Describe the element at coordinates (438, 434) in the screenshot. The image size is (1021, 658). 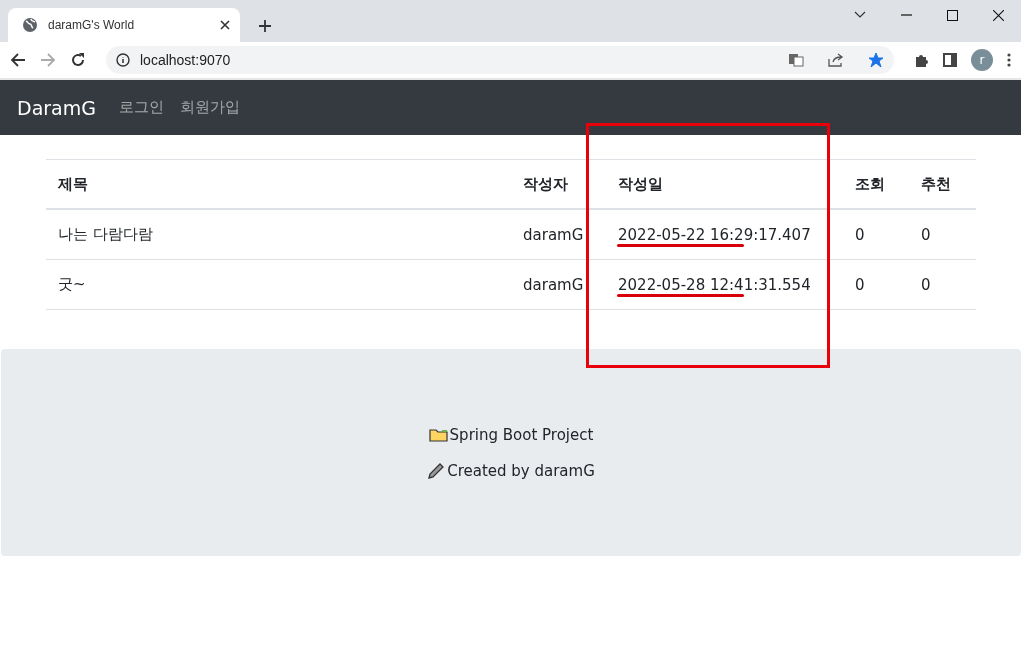
I see `folder-icon` at that location.